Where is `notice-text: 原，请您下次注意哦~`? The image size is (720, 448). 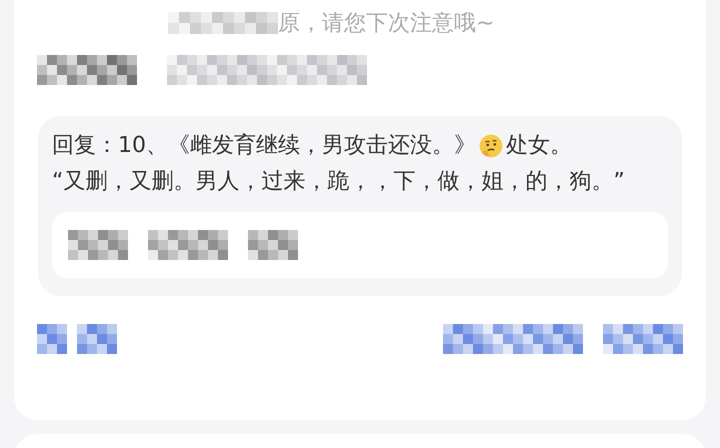 notice-text: 原，请您下次注意哦~ is located at coordinates (386, 24).